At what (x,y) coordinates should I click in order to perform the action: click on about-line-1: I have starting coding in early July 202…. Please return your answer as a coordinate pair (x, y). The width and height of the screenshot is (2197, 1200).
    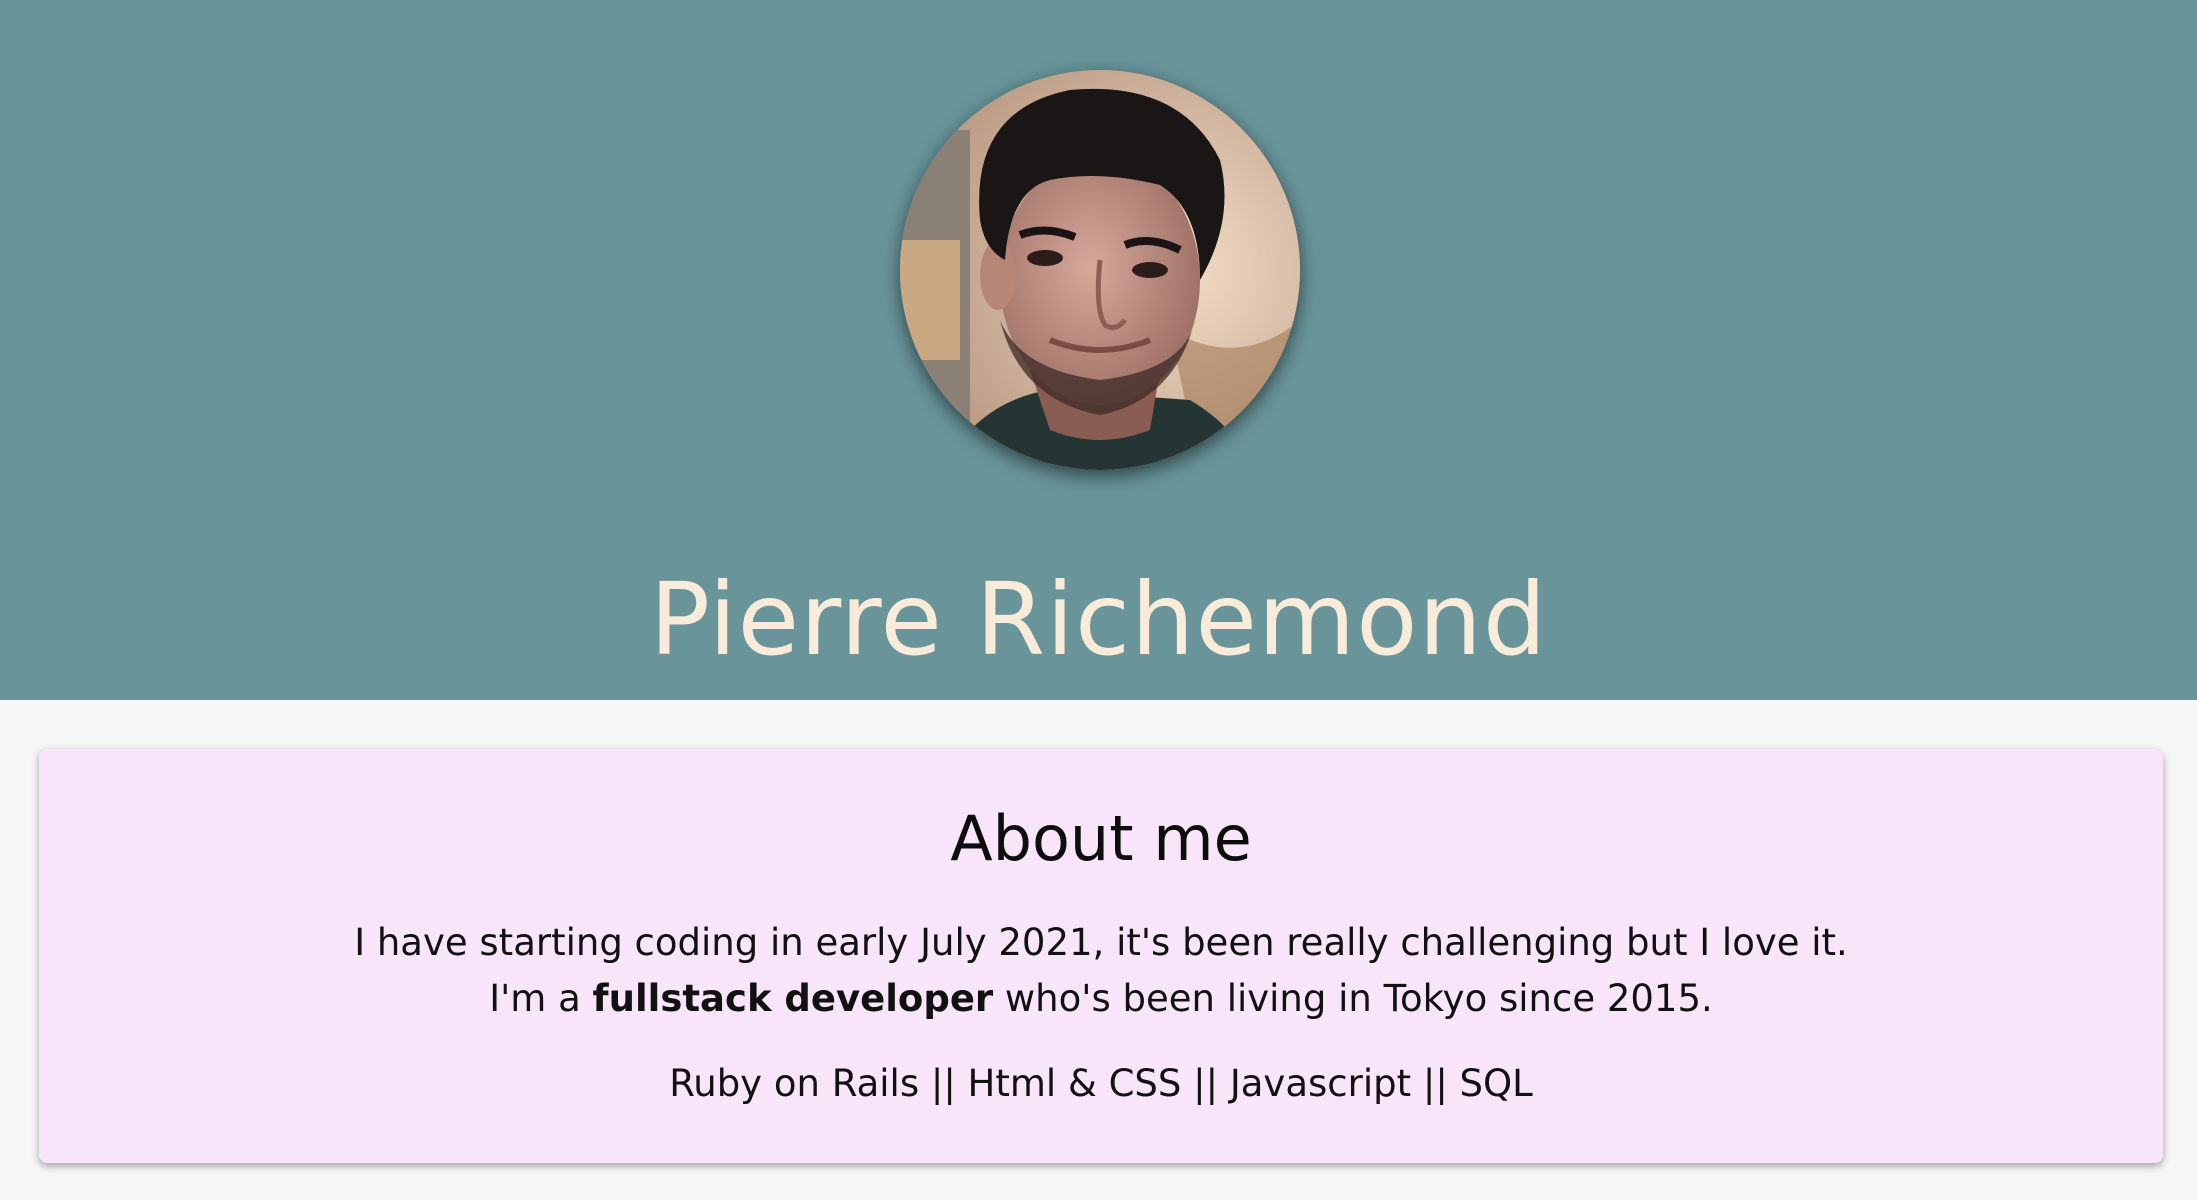
    Looking at the image, I should click on (1101, 942).